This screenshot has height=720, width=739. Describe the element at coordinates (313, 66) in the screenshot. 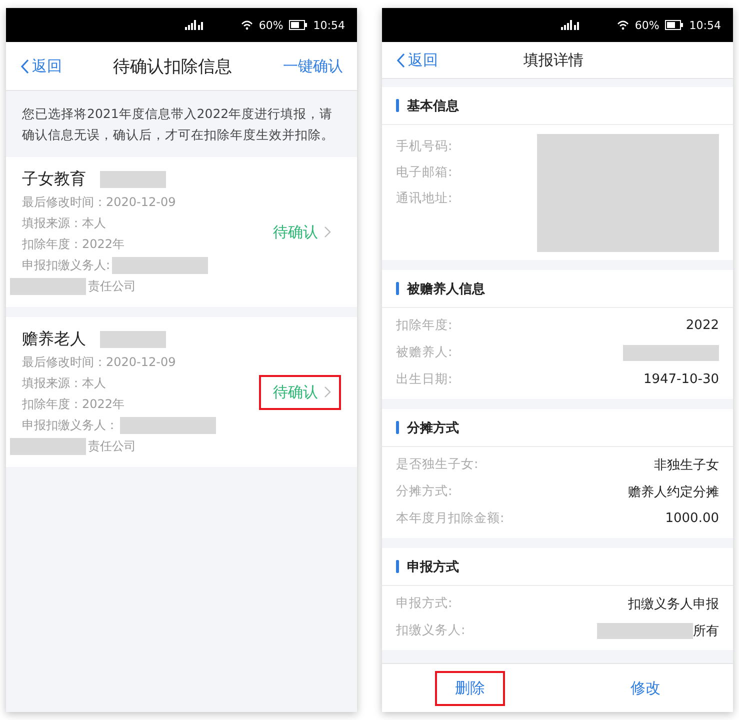

I see `confirm-all-link: 一键确认` at that location.